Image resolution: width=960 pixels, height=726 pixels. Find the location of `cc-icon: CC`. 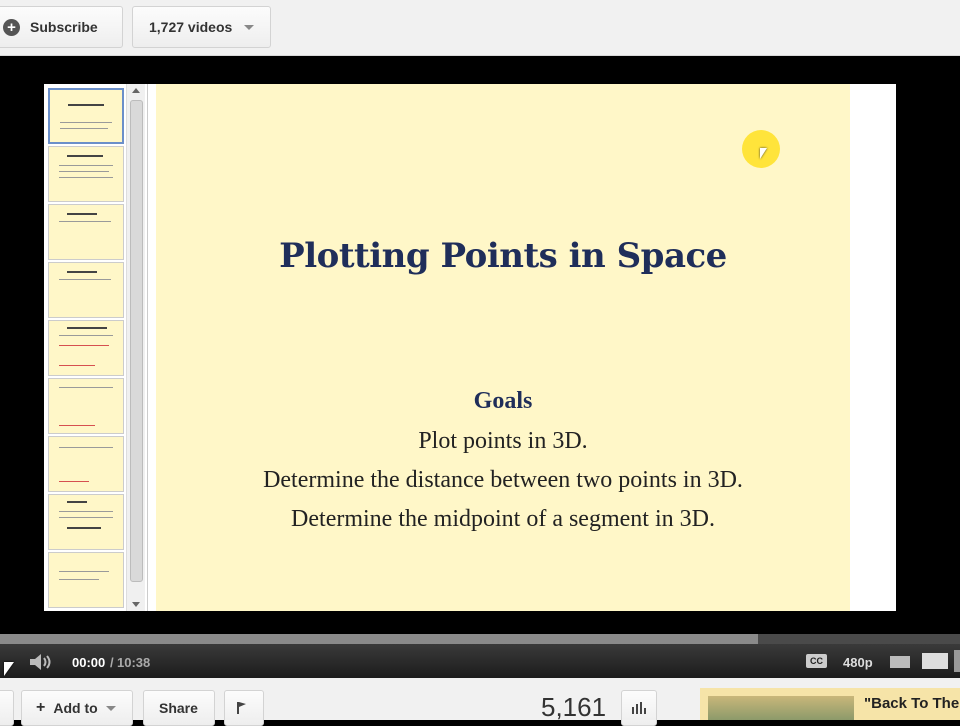

cc-icon: CC is located at coordinates (816, 661).